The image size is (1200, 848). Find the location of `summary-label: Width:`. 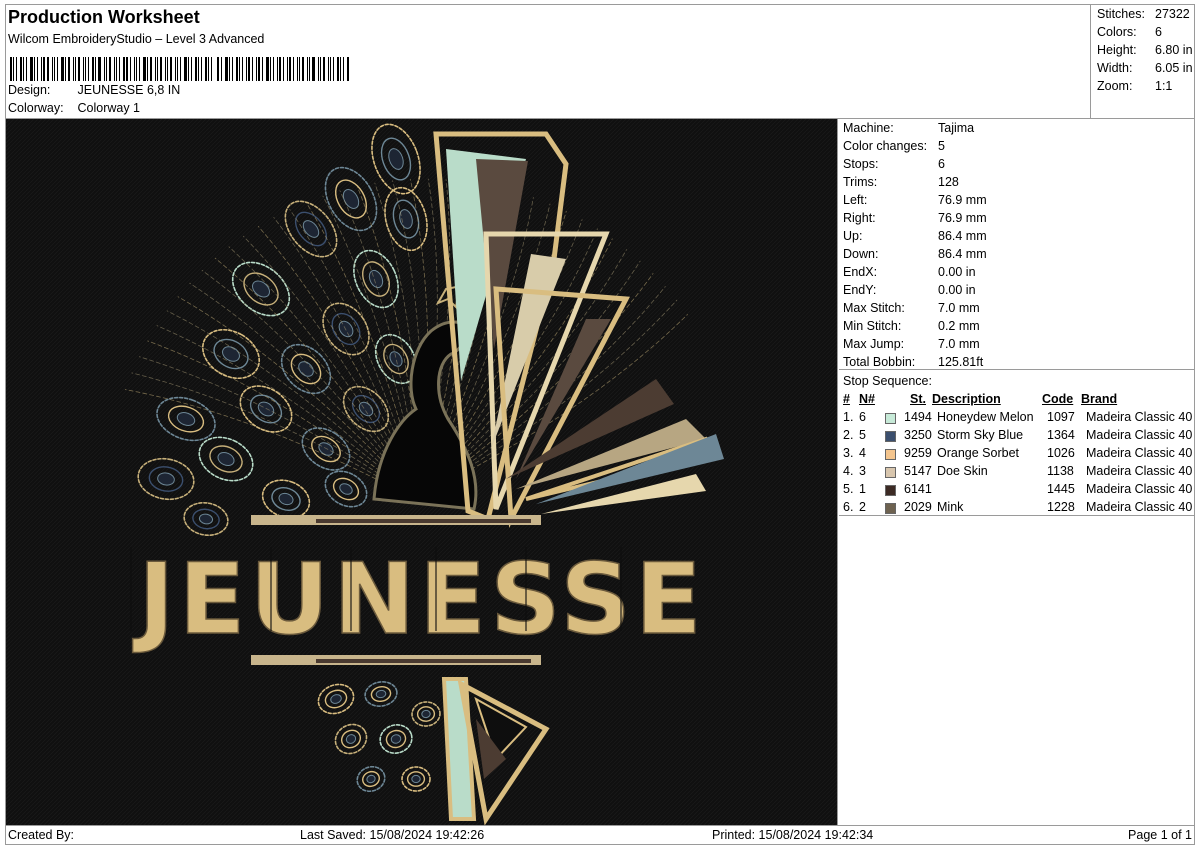

summary-label: Width: is located at coordinates (1115, 68).